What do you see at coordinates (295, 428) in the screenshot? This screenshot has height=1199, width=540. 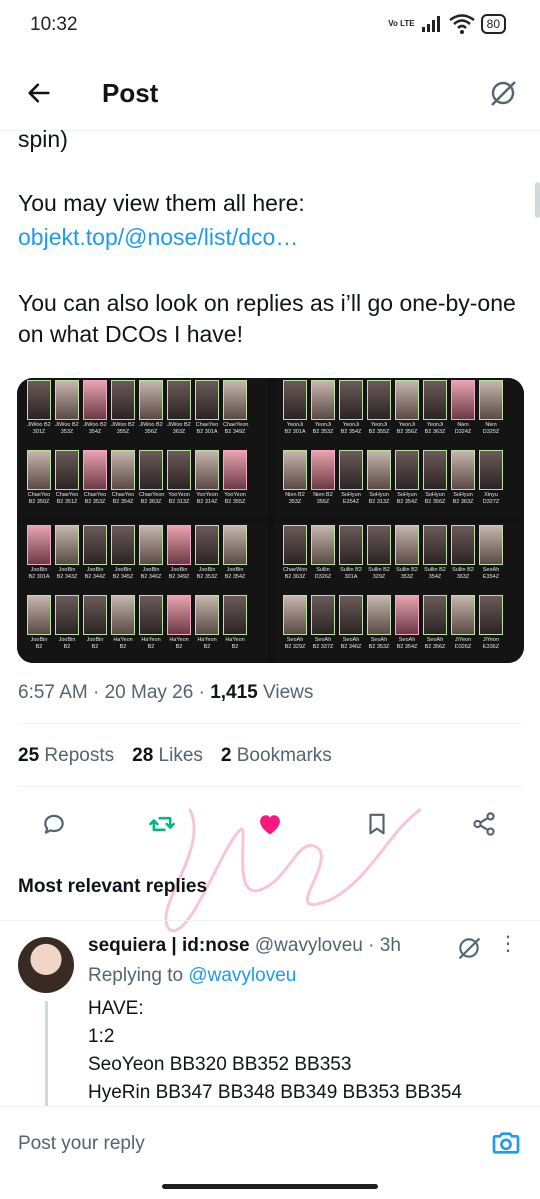 I see `photocard-caption: YeonJi B2 301A` at bounding box center [295, 428].